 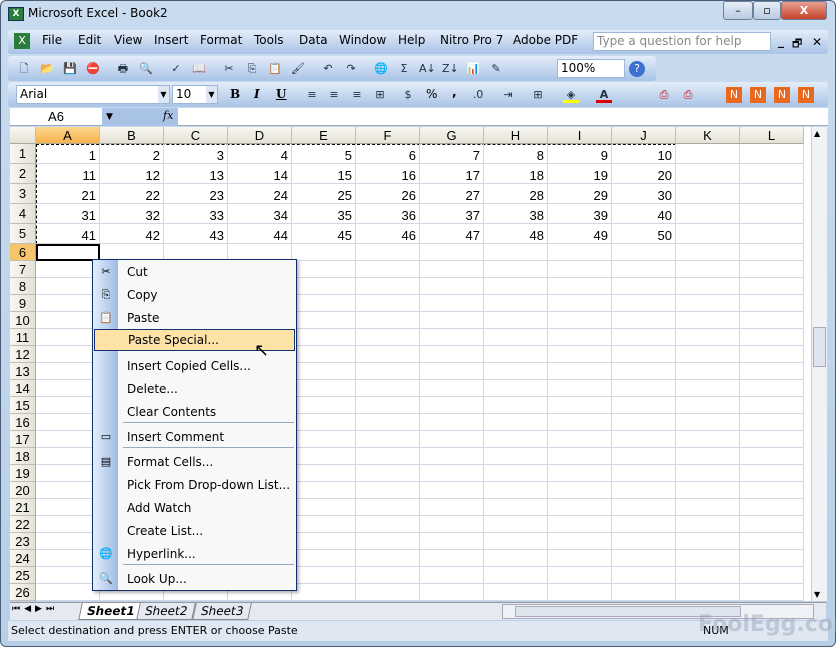 I want to click on cell-J25, so click(x=644, y=575).